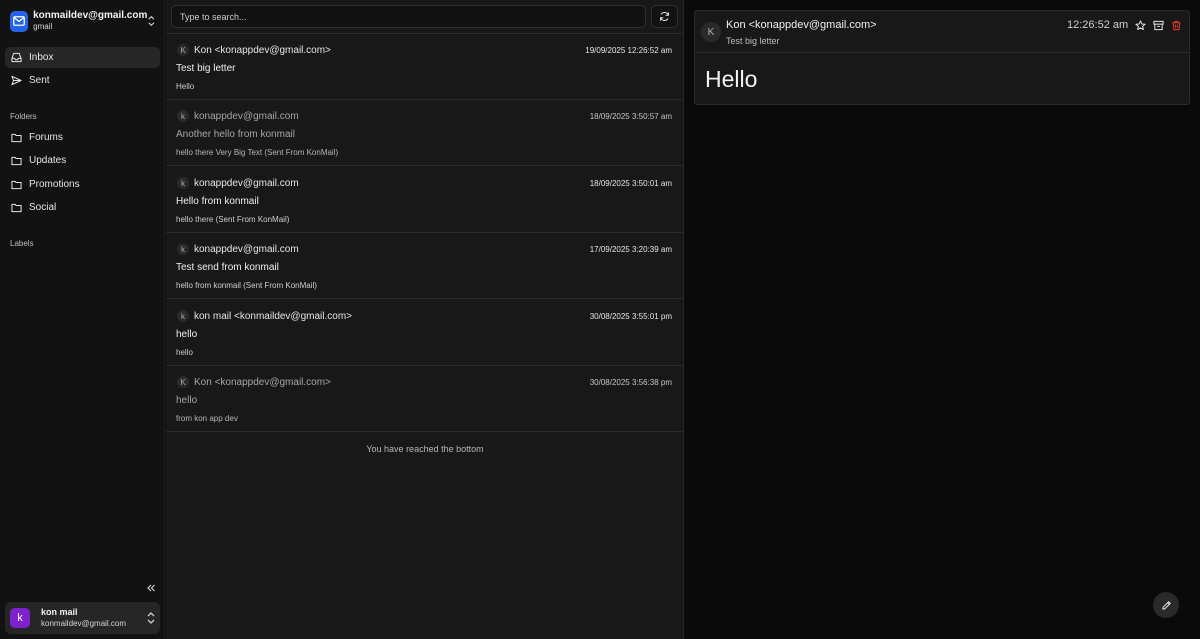 This screenshot has height=639, width=1200. I want to click on mail-subject: Hello from konmail, so click(217, 201).